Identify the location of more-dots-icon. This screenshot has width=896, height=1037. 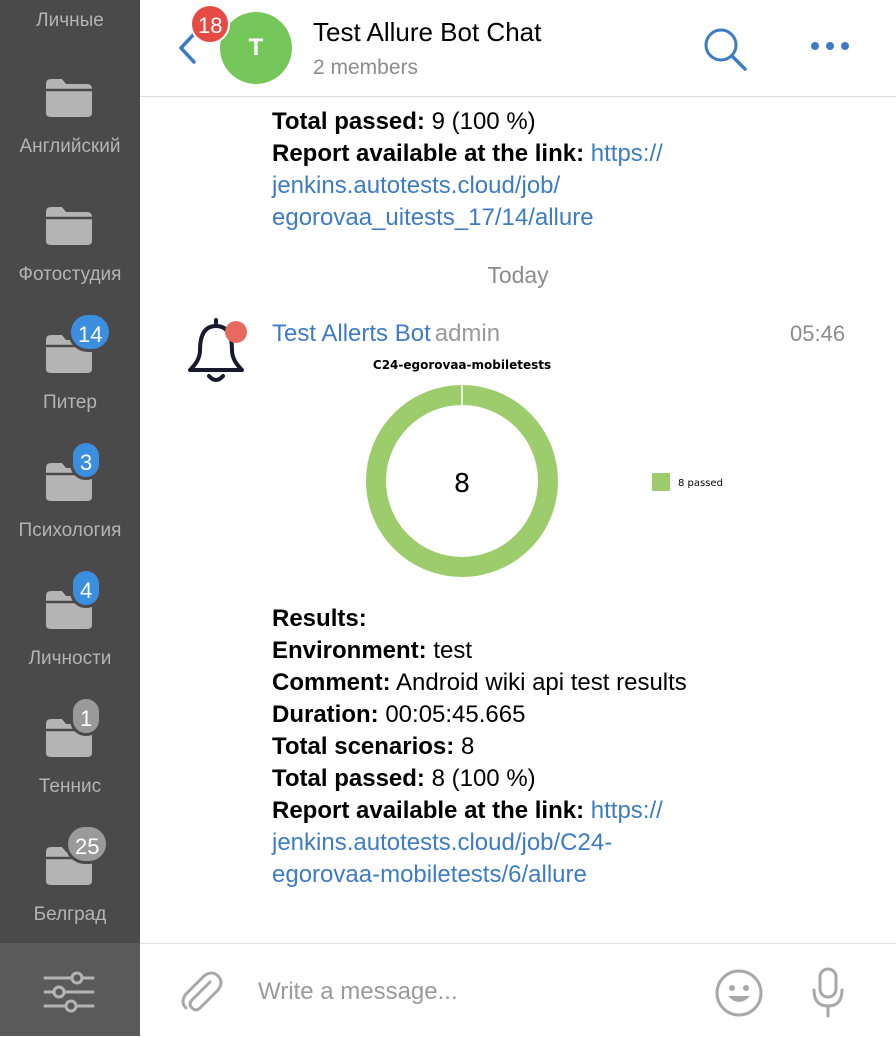
(830, 46).